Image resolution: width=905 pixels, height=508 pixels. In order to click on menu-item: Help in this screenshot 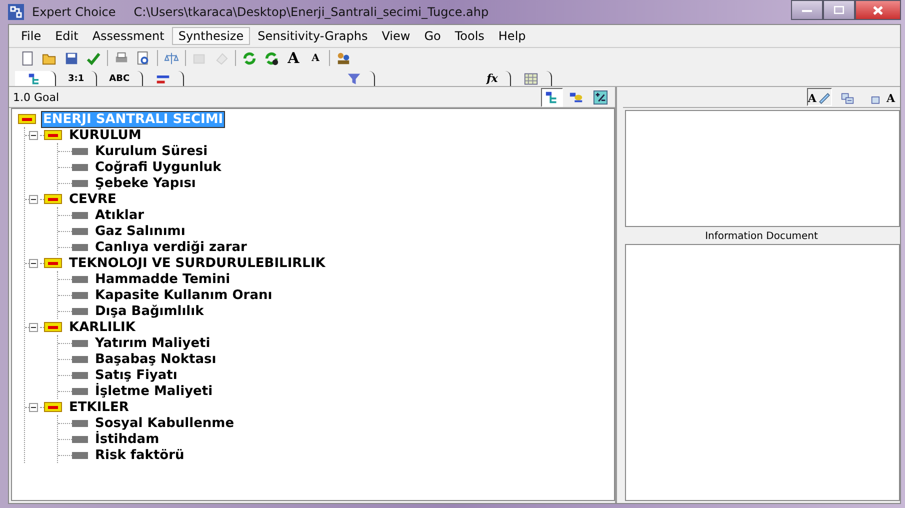, I will do `click(512, 36)`.